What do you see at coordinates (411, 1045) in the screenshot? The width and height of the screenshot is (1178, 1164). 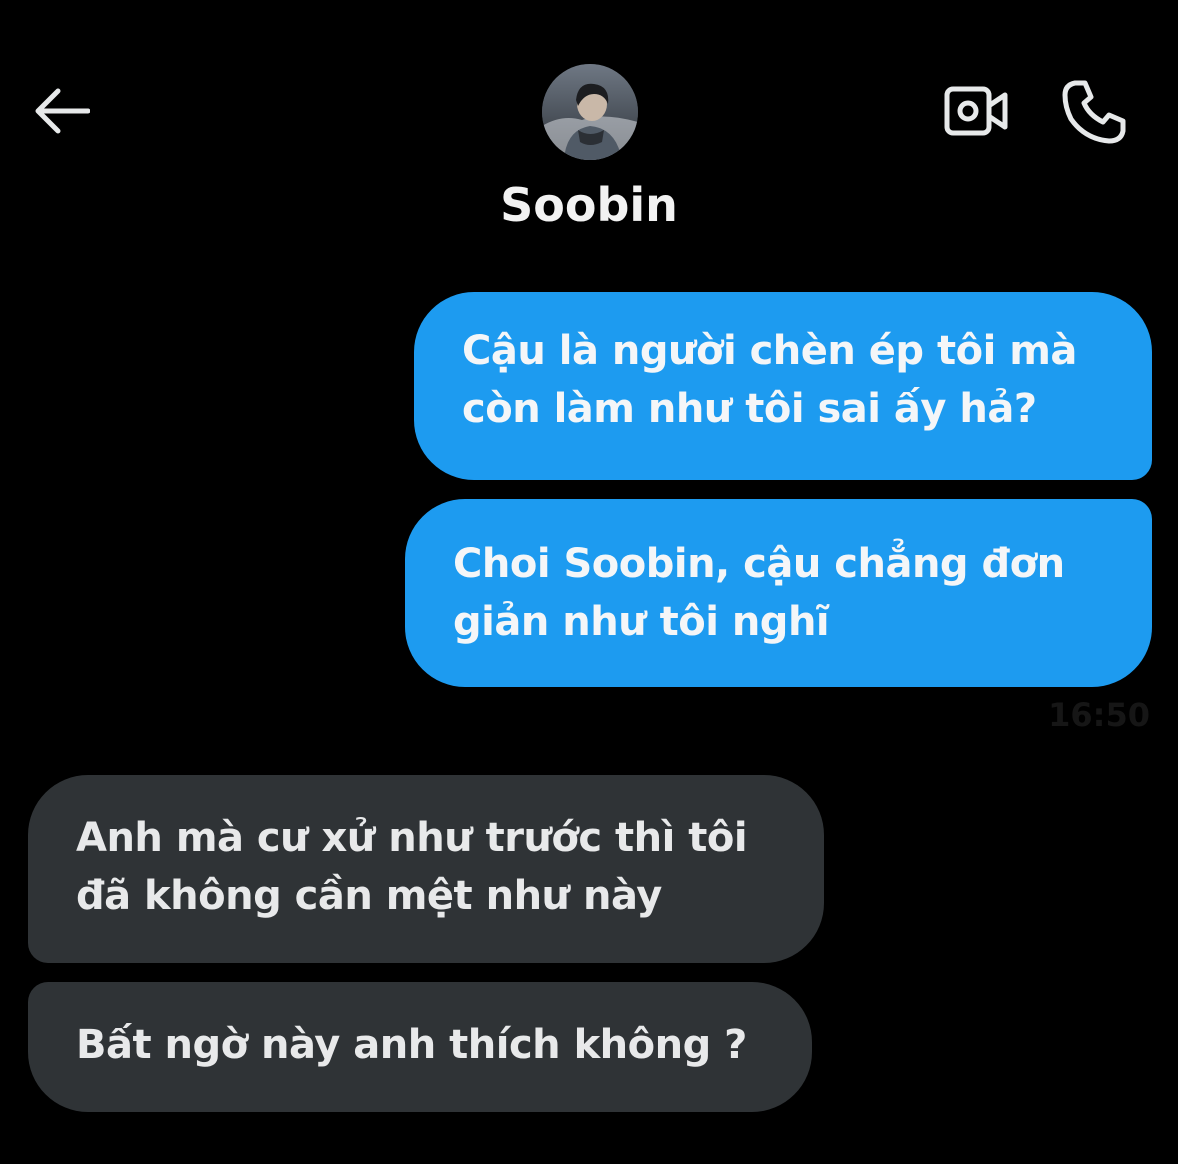 I see `message-text: Bất ngờ này anh thích không ?` at bounding box center [411, 1045].